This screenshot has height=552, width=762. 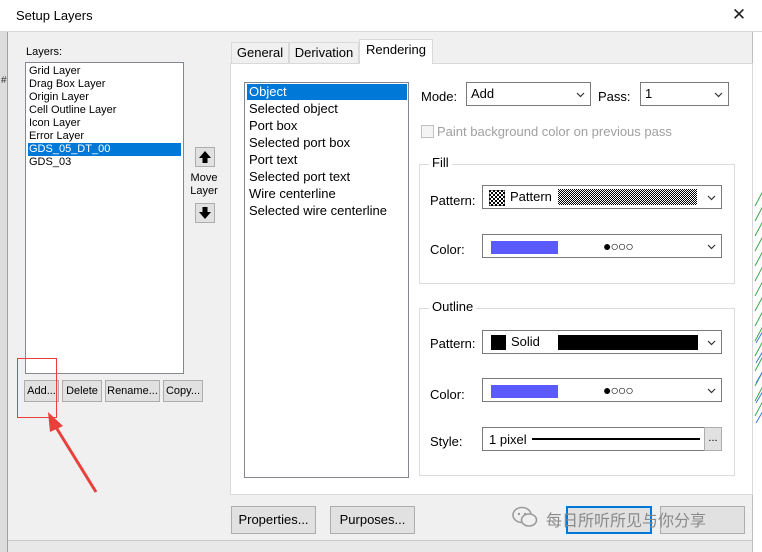 I want to click on outline-color-swatch, so click(x=524, y=391).